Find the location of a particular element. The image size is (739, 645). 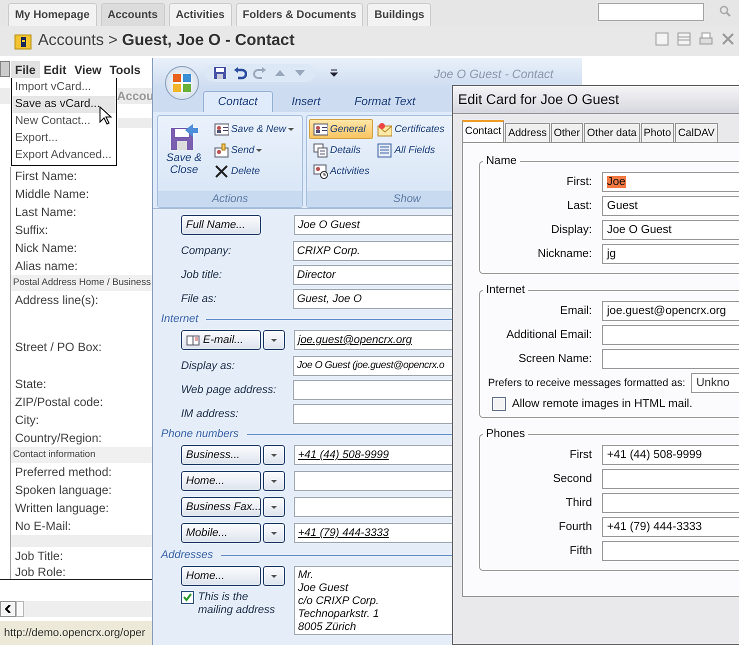

input-field: jg is located at coordinates (670, 254).